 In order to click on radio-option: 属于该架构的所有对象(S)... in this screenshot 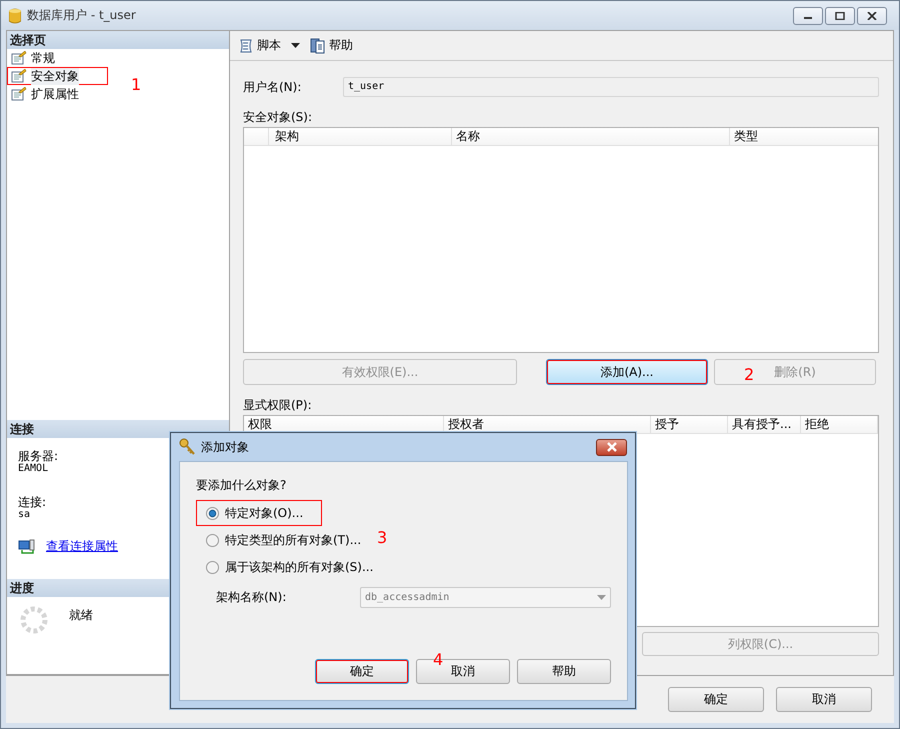, I will do `click(287, 567)`.